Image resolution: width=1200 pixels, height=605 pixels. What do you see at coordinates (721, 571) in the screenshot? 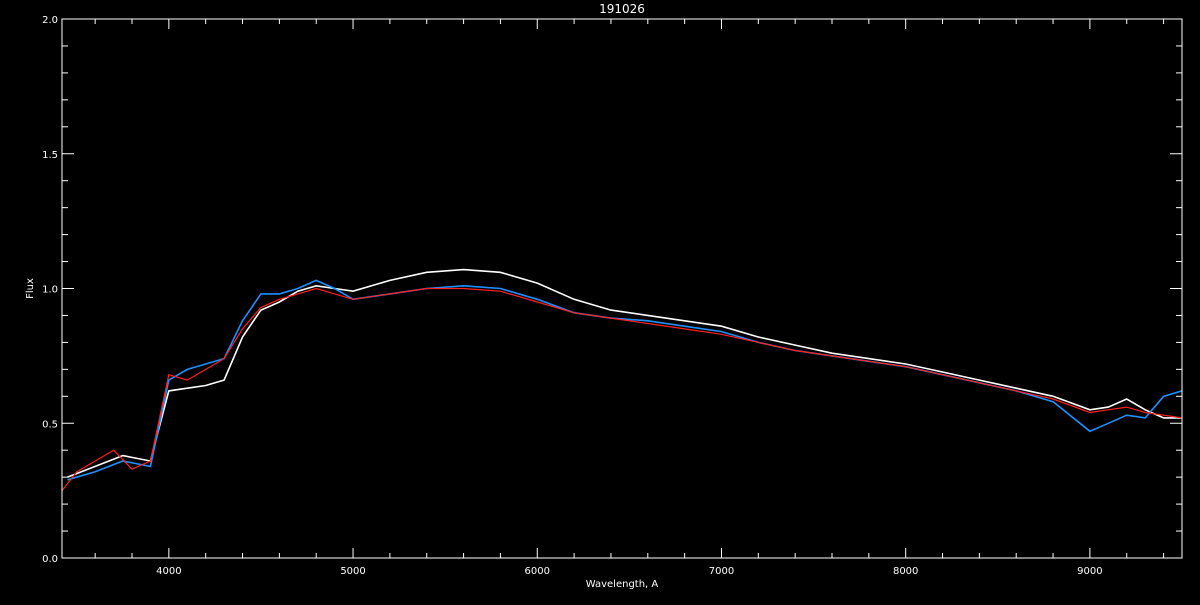
I see `x-tick-label: 7000` at bounding box center [721, 571].